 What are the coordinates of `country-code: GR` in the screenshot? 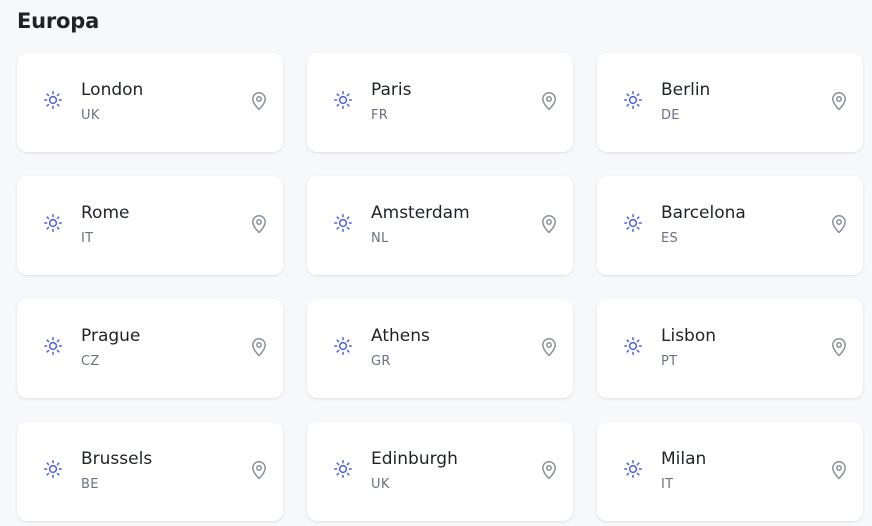 It's located at (381, 361).